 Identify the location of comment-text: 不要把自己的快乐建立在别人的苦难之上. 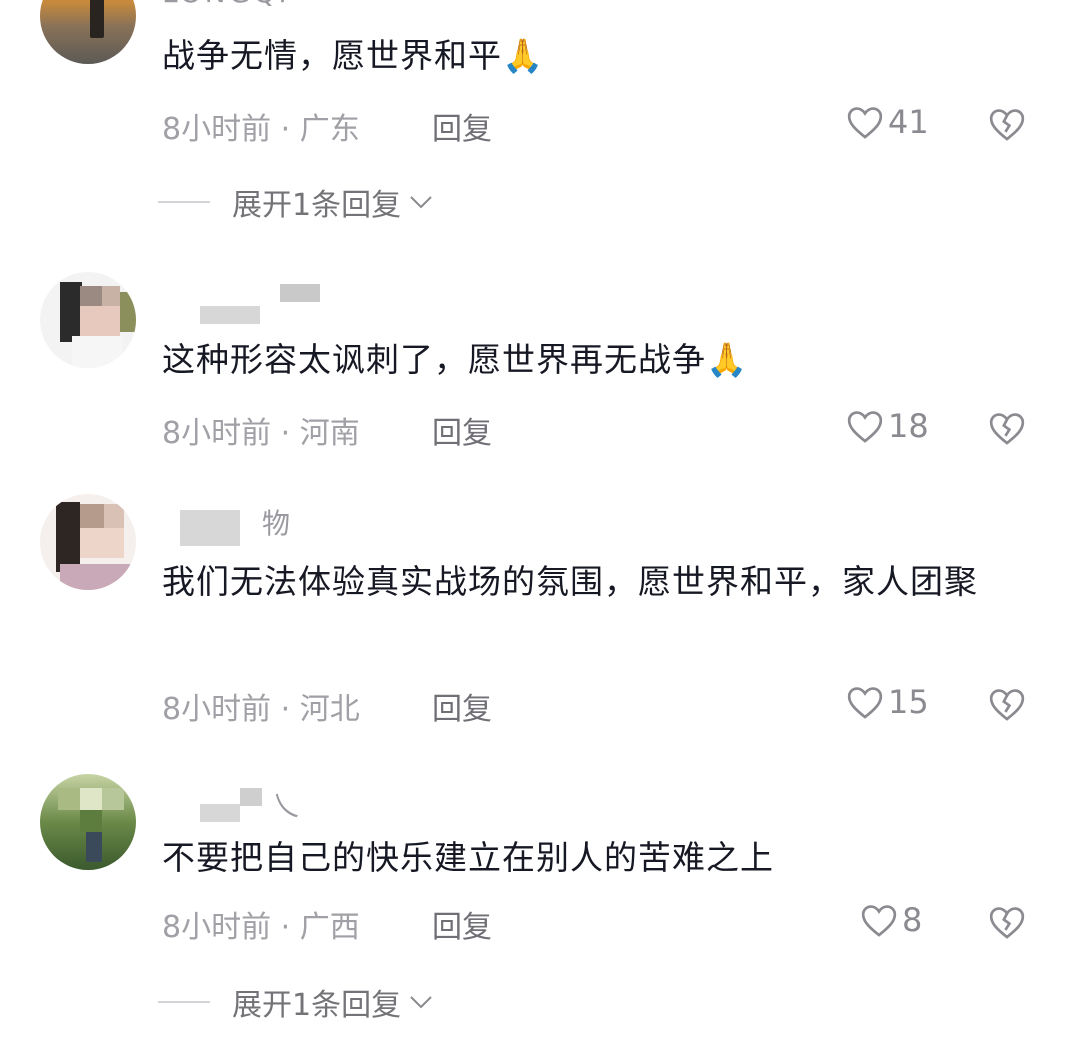
(597, 858).